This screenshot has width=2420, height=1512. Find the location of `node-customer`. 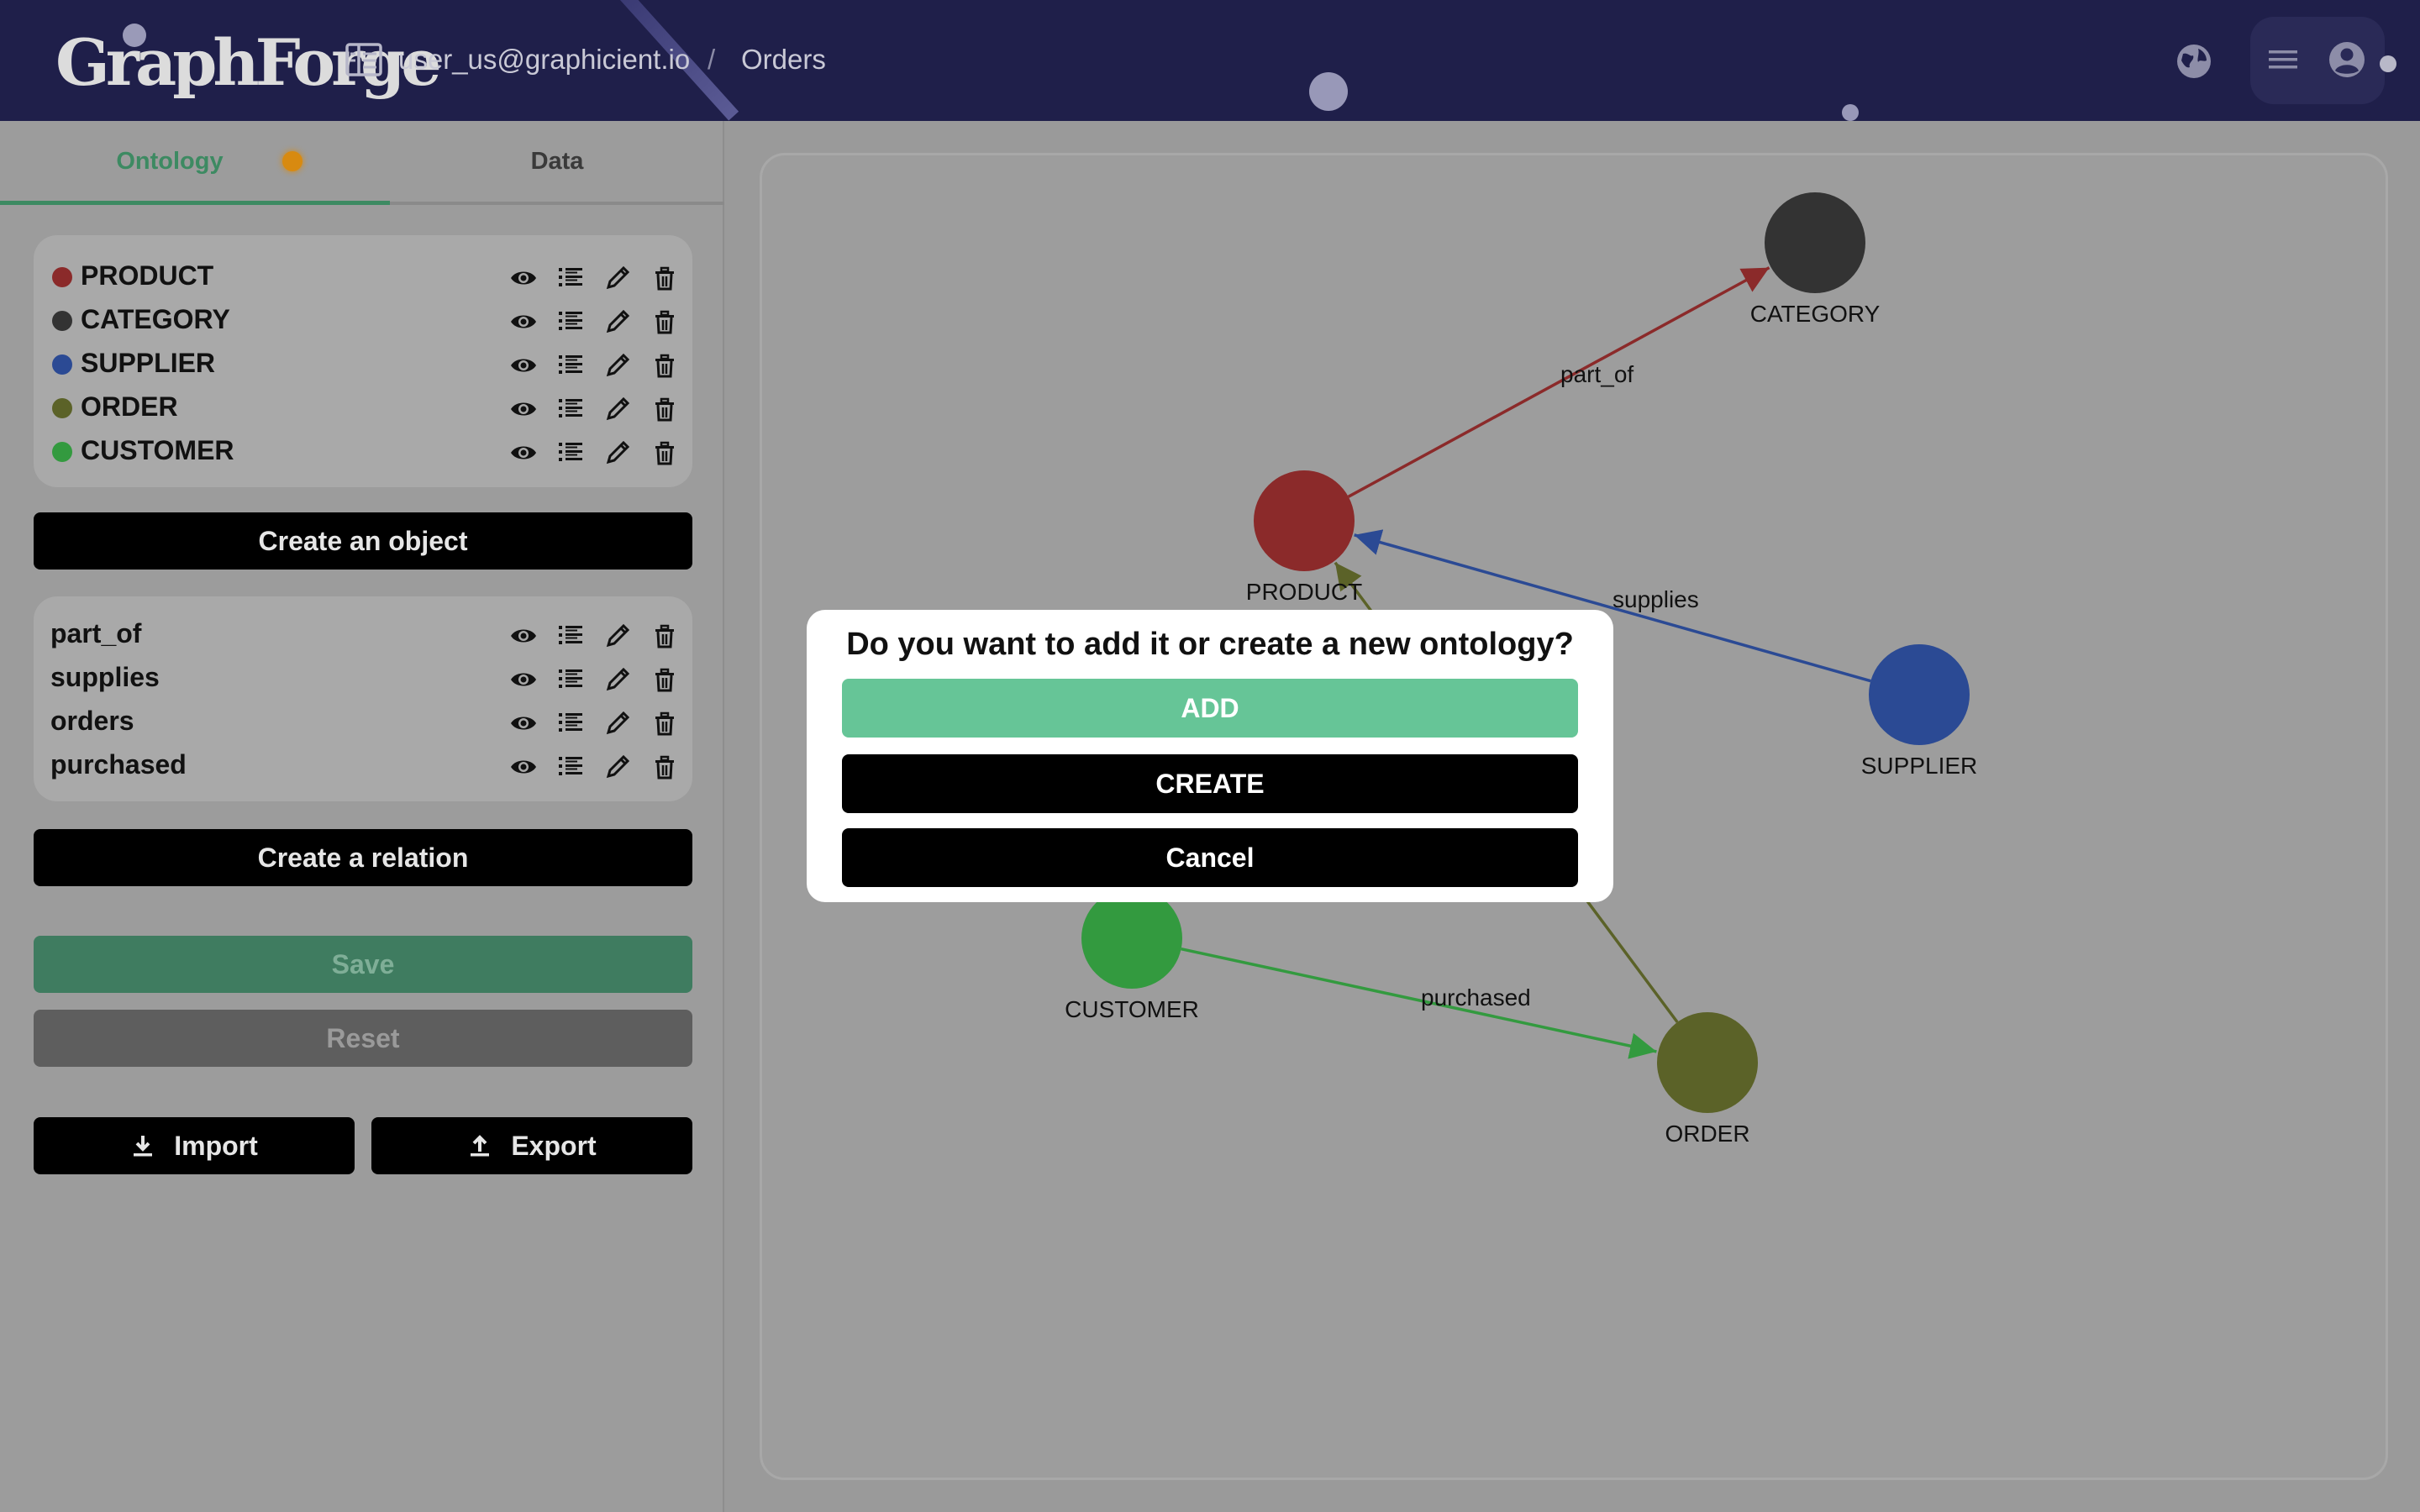

node-customer is located at coordinates (1132, 938).